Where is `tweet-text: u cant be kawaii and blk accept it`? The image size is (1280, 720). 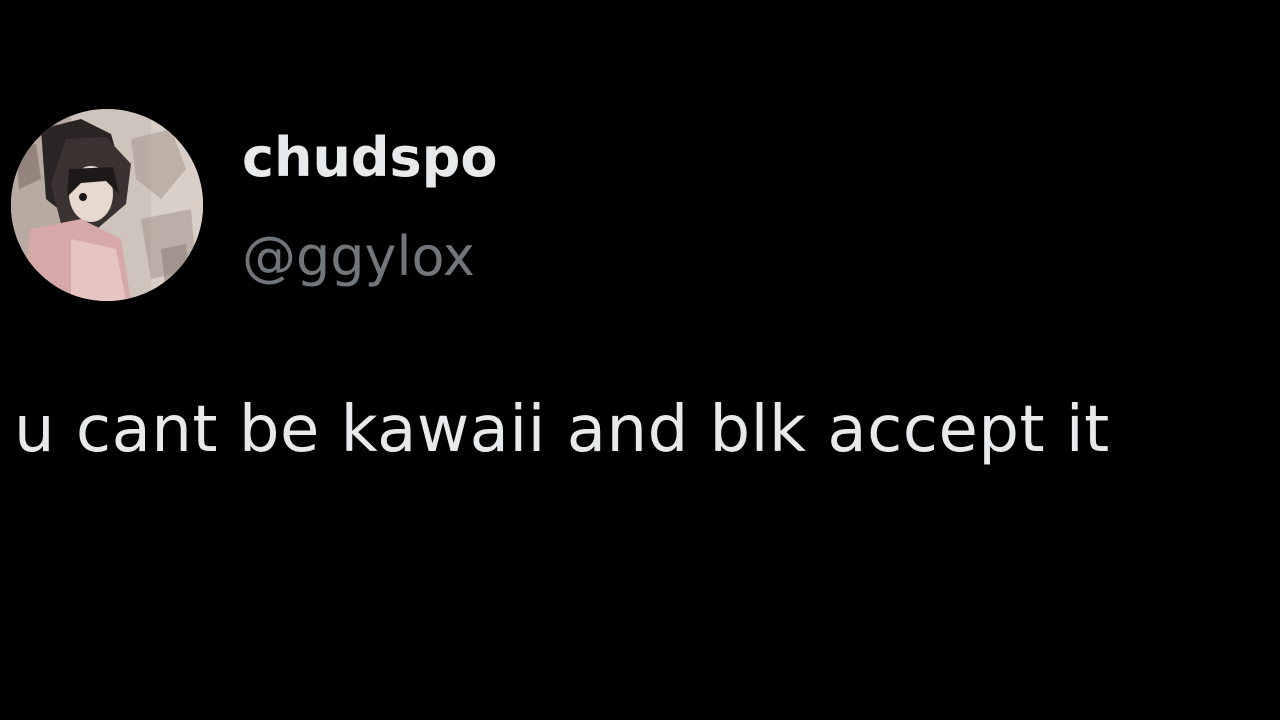 tweet-text: u cant be kawaii and blk accept it is located at coordinates (562, 430).